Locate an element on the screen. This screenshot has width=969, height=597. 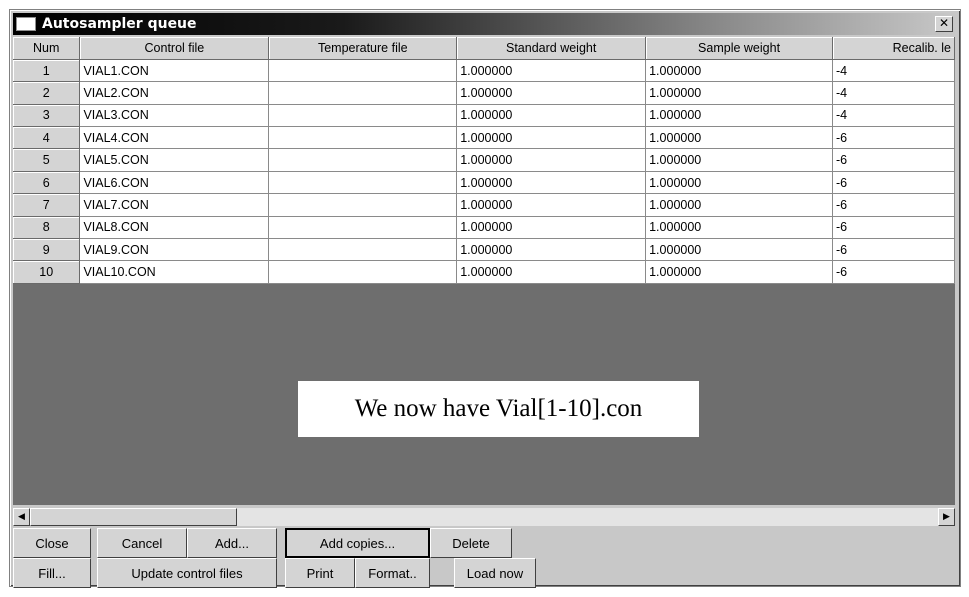
row-number: 6 is located at coordinates (47, 183).